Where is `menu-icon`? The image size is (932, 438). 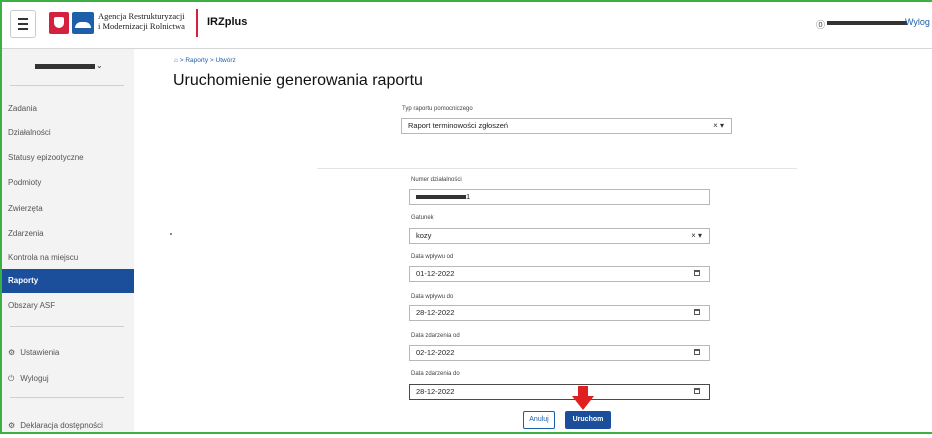 menu-icon is located at coordinates (23, 24).